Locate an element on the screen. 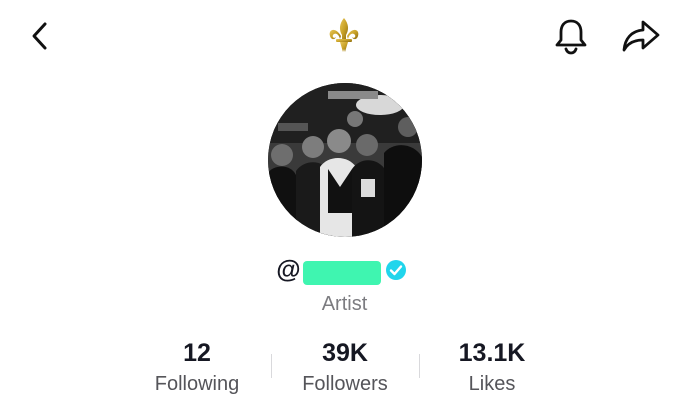  username-row: @ is located at coordinates (344, 270).